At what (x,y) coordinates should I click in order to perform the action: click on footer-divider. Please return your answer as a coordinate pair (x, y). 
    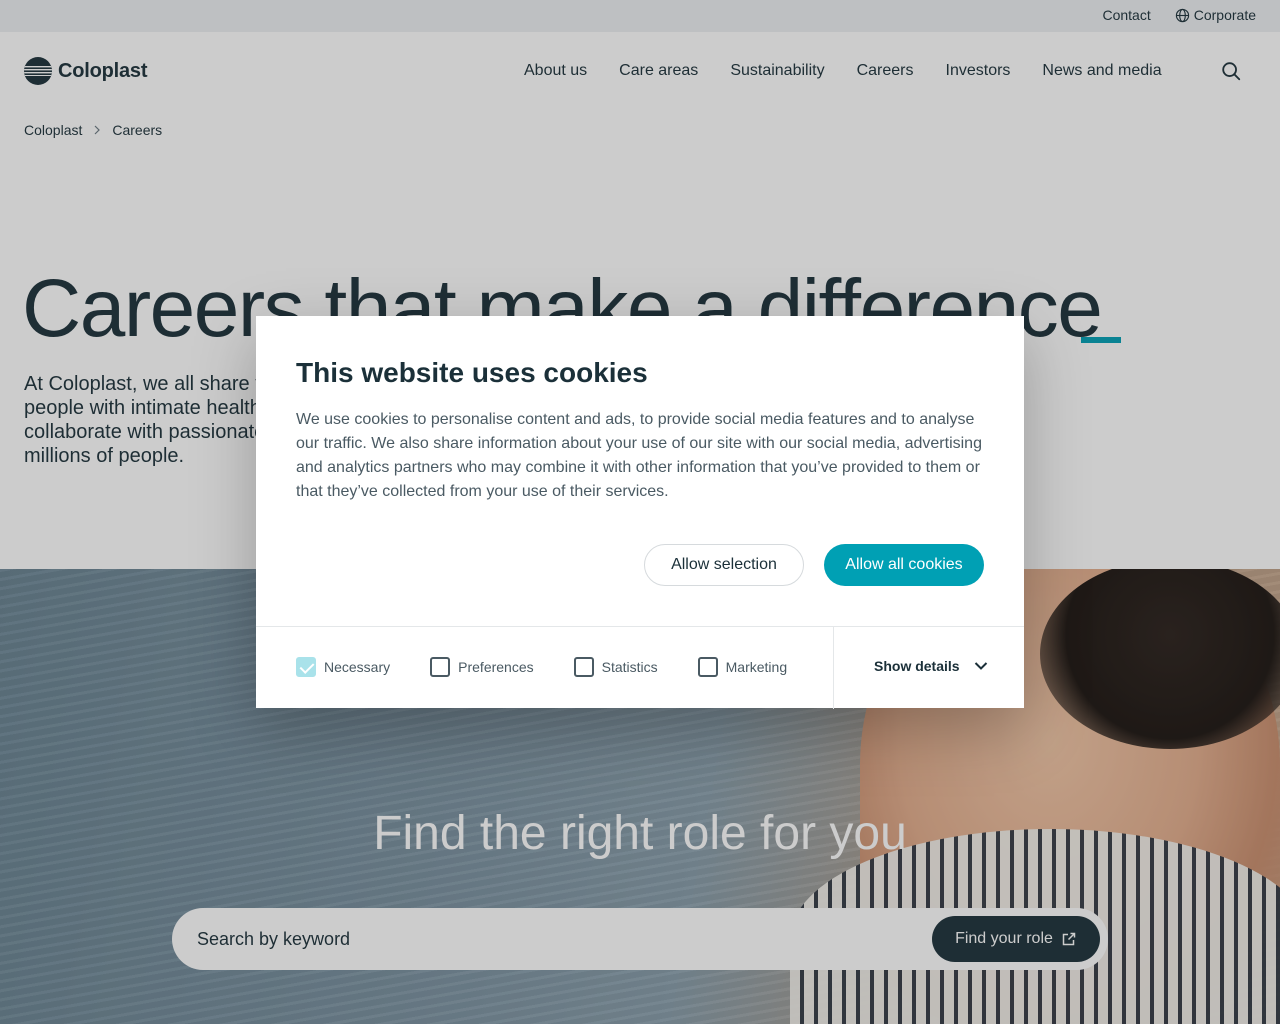
    Looking at the image, I should click on (833, 668).